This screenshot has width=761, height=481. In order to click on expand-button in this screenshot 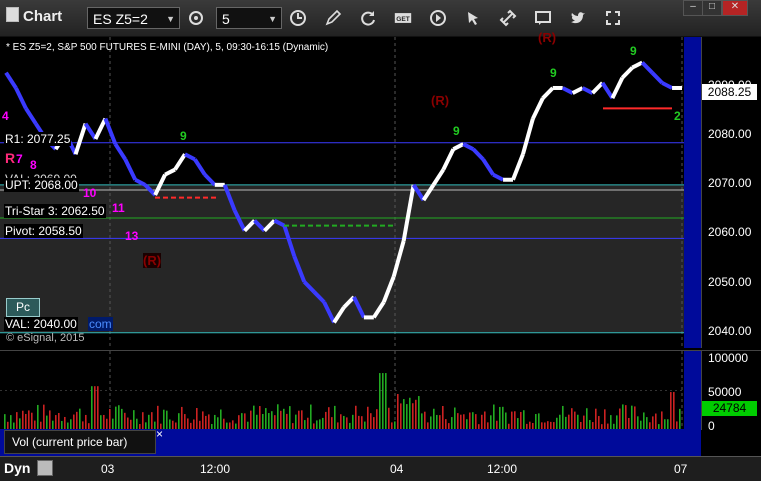, I will do `click(613, 18)`.